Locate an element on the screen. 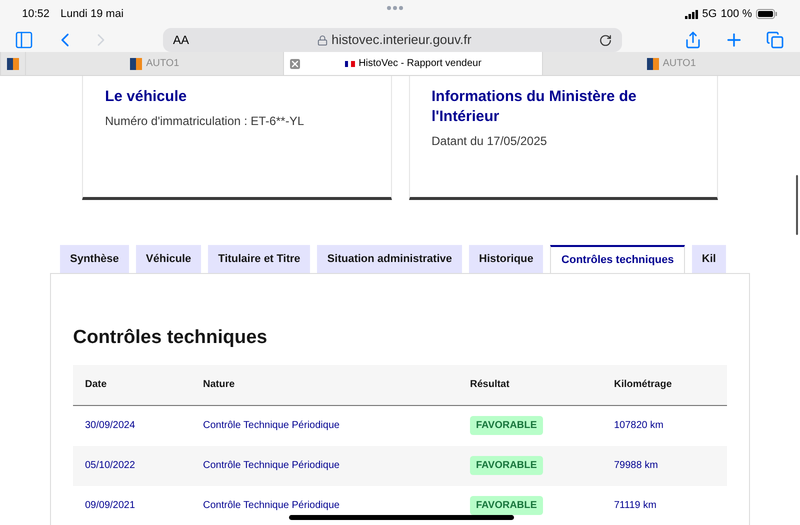 The height and width of the screenshot is (525, 800). section-tab: Kil is located at coordinates (709, 259).